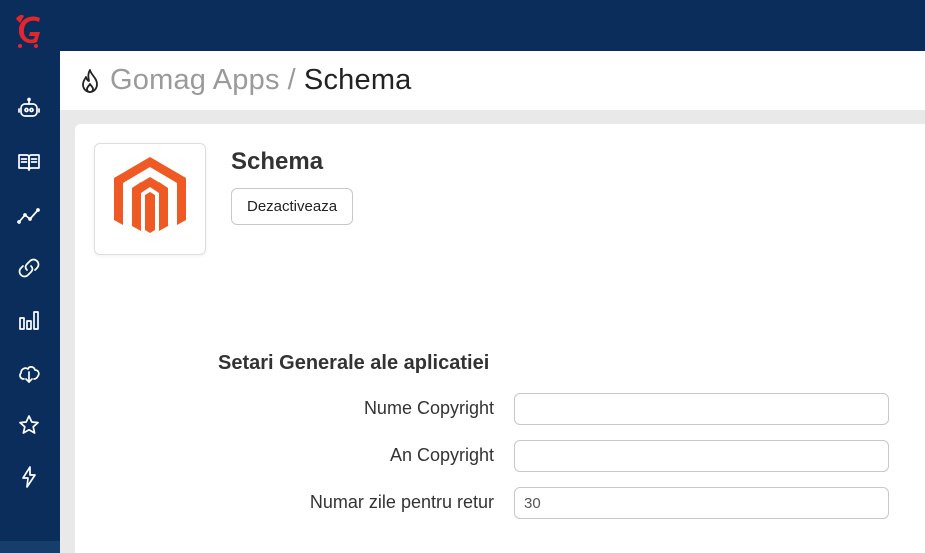 Image resolution: width=925 pixels, height=553 pixels. Describe the element at coordinates (195, 80) in the screenshot. I see `breadcrumb-root: Gomag Apps` at that location.